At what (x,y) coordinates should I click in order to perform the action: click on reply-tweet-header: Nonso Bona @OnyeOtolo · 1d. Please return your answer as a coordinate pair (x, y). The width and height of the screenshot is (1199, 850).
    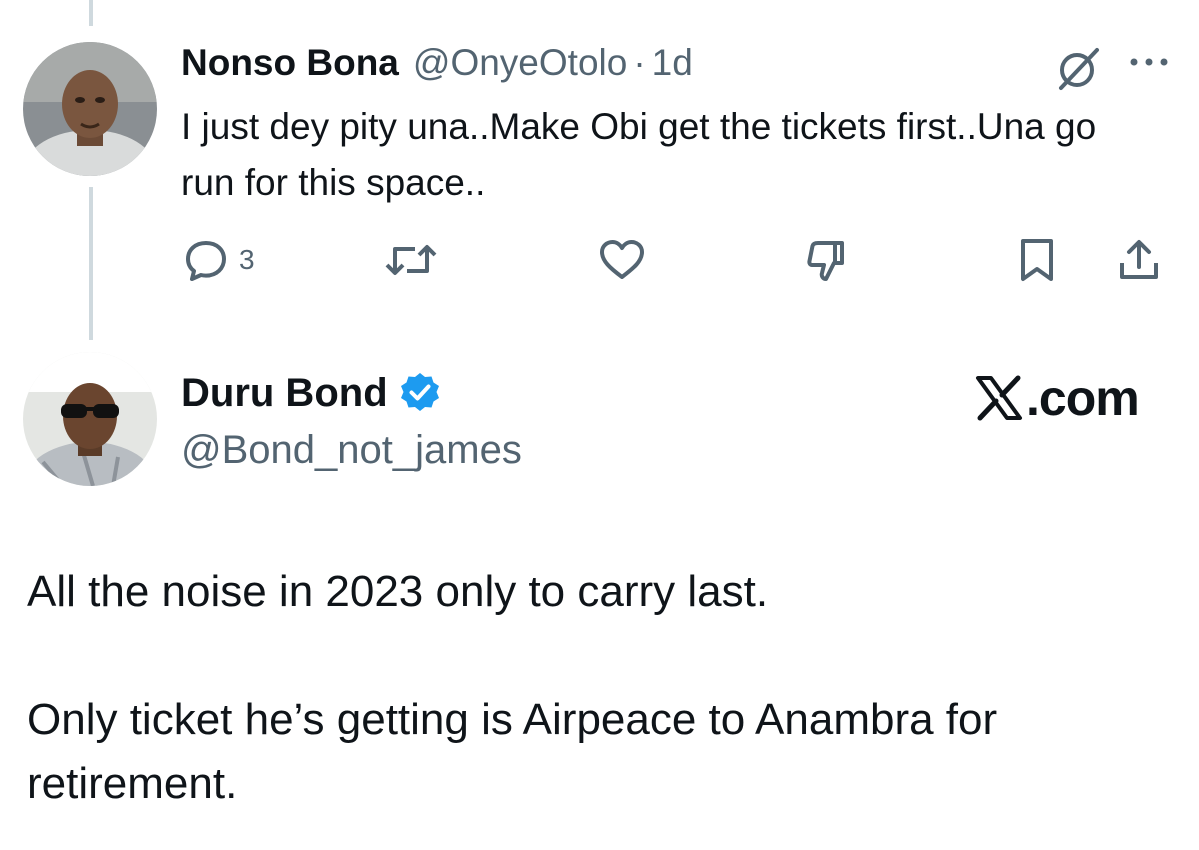
    Looking at the image, I should click on (437, 63).